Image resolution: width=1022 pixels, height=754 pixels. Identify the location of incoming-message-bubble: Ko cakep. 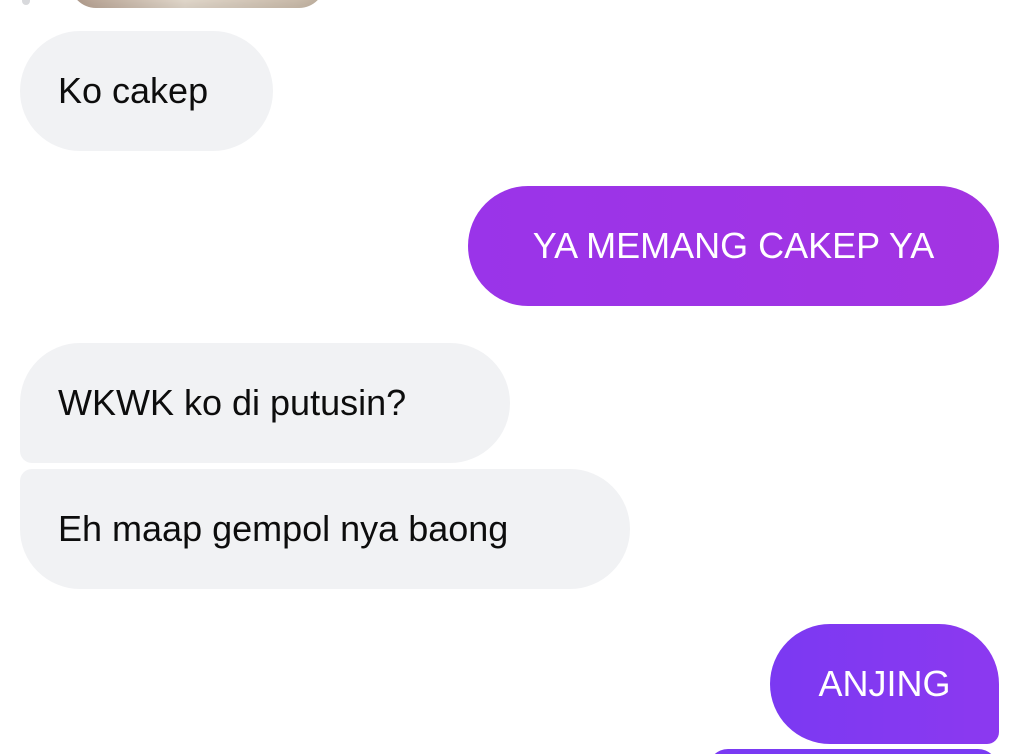
(146, 91).